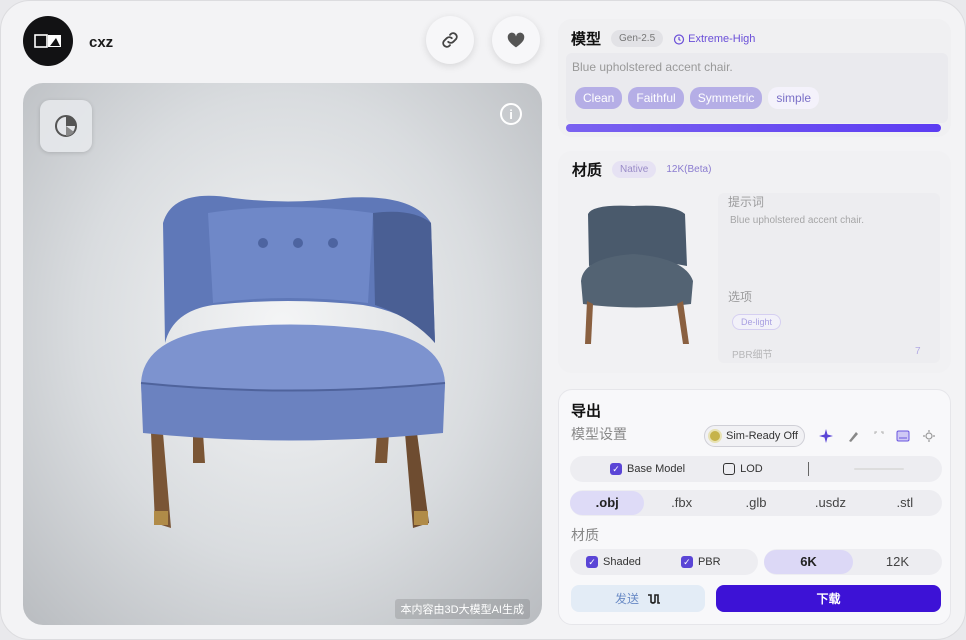 This screenshot has height=640, width=966. What do you see at coordinates (599, 434) in the screenshot?
I see `model-settings-label: 模型设置` at bounding box center [599, 434].